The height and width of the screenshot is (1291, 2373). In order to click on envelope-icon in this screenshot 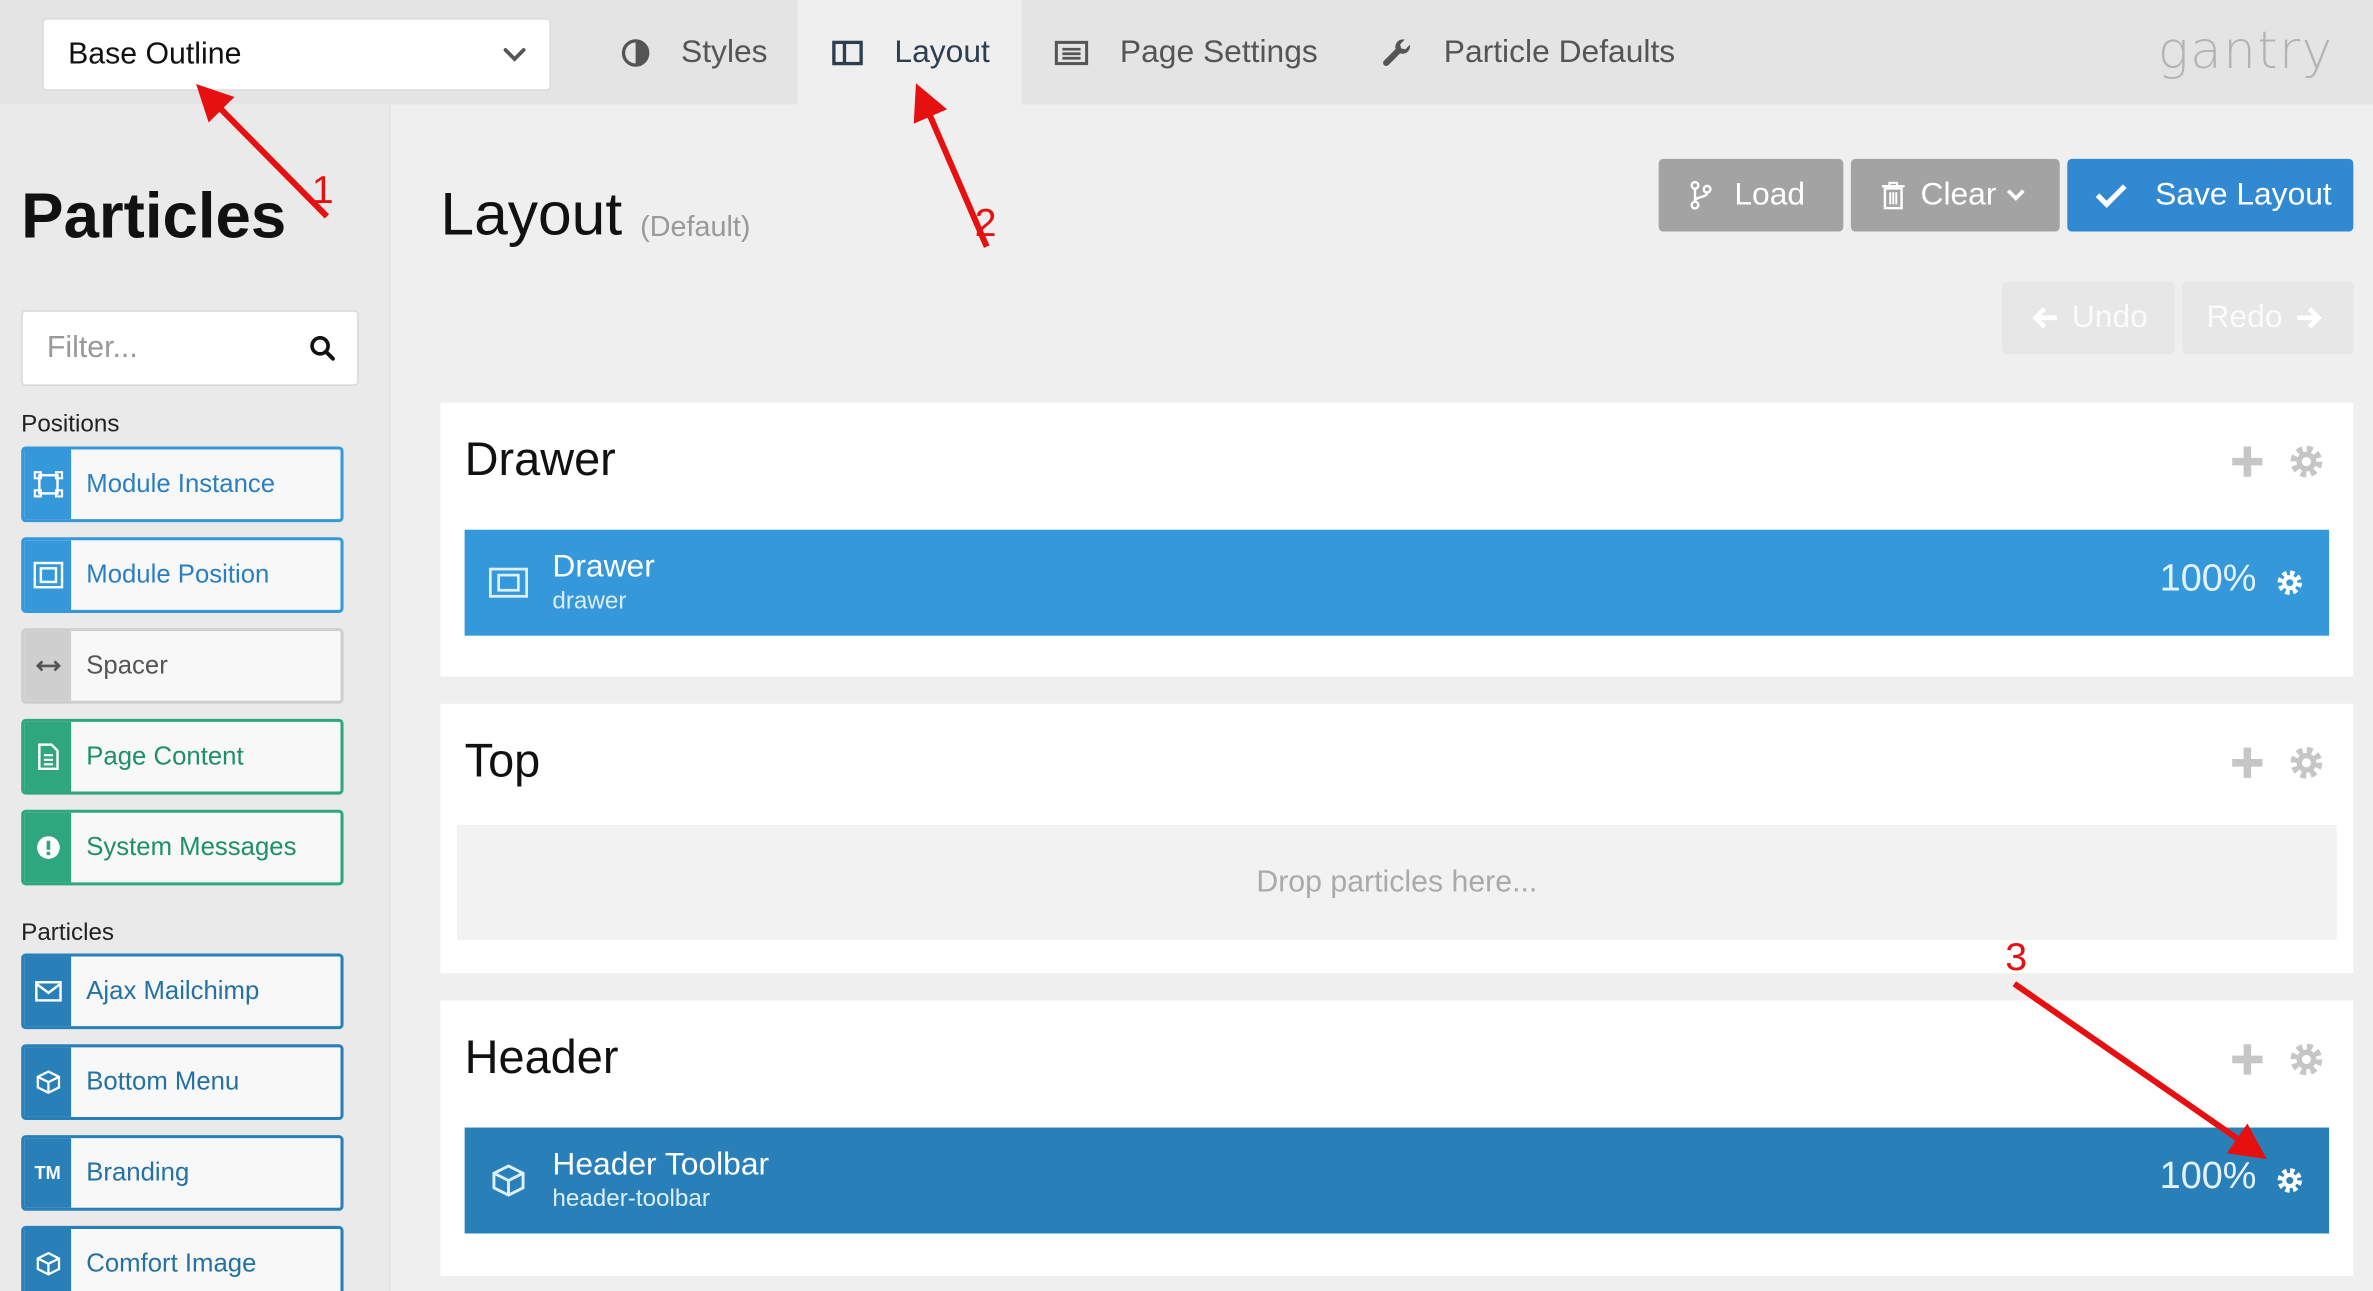, I will do `click(48, 991)`.